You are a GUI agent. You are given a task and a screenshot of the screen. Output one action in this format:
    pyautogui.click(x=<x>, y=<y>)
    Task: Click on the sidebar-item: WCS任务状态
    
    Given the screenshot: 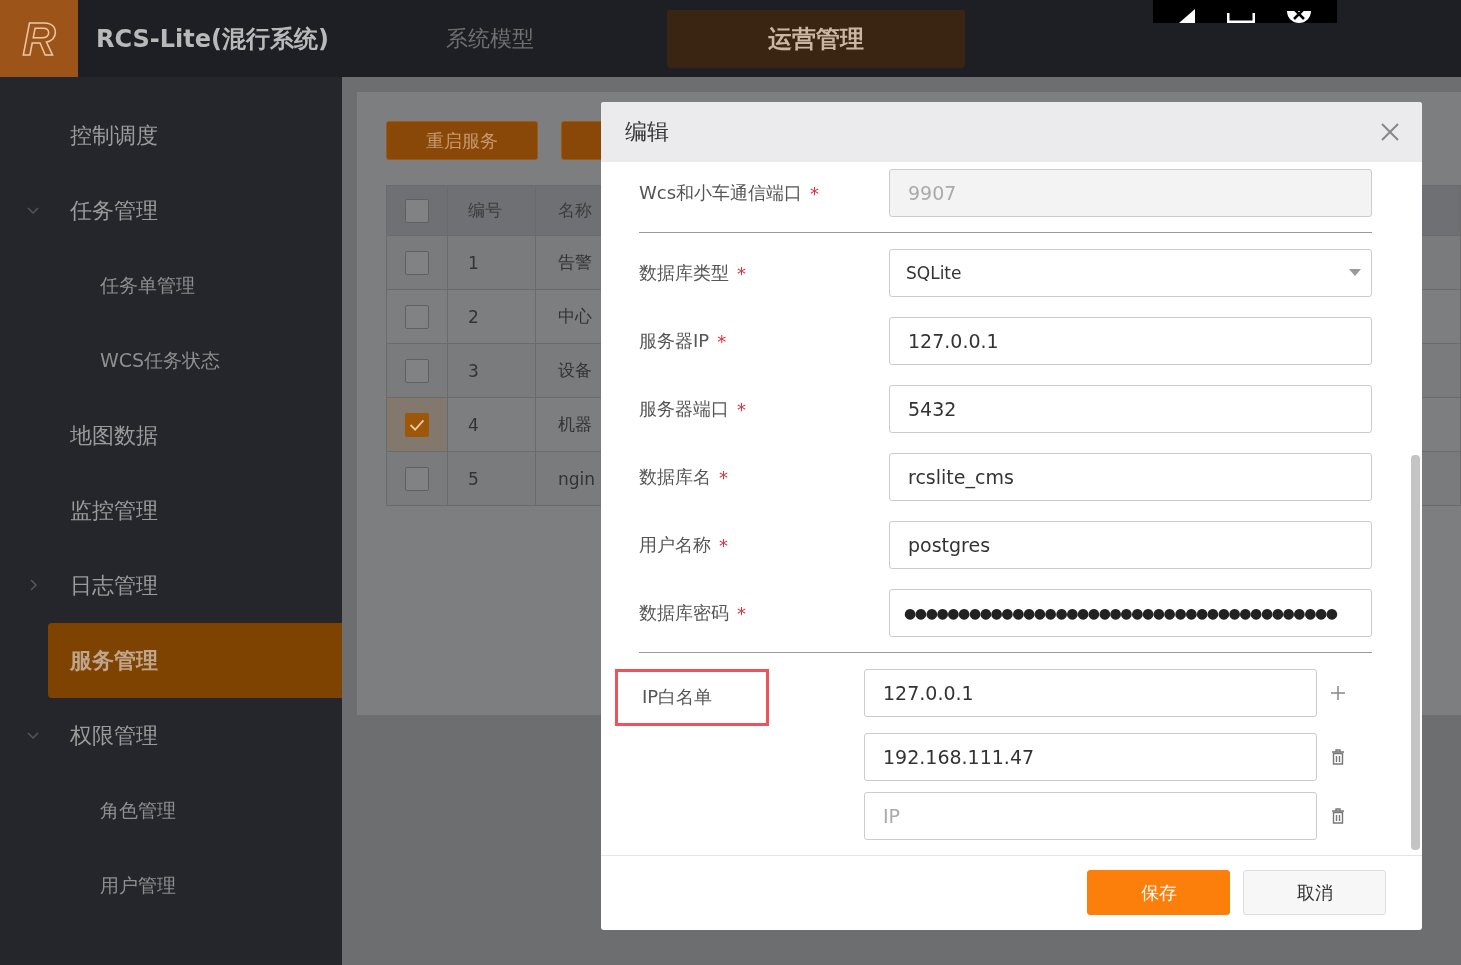 What is the action you would take?
    pyautogui.click(x=171, y=360)
    